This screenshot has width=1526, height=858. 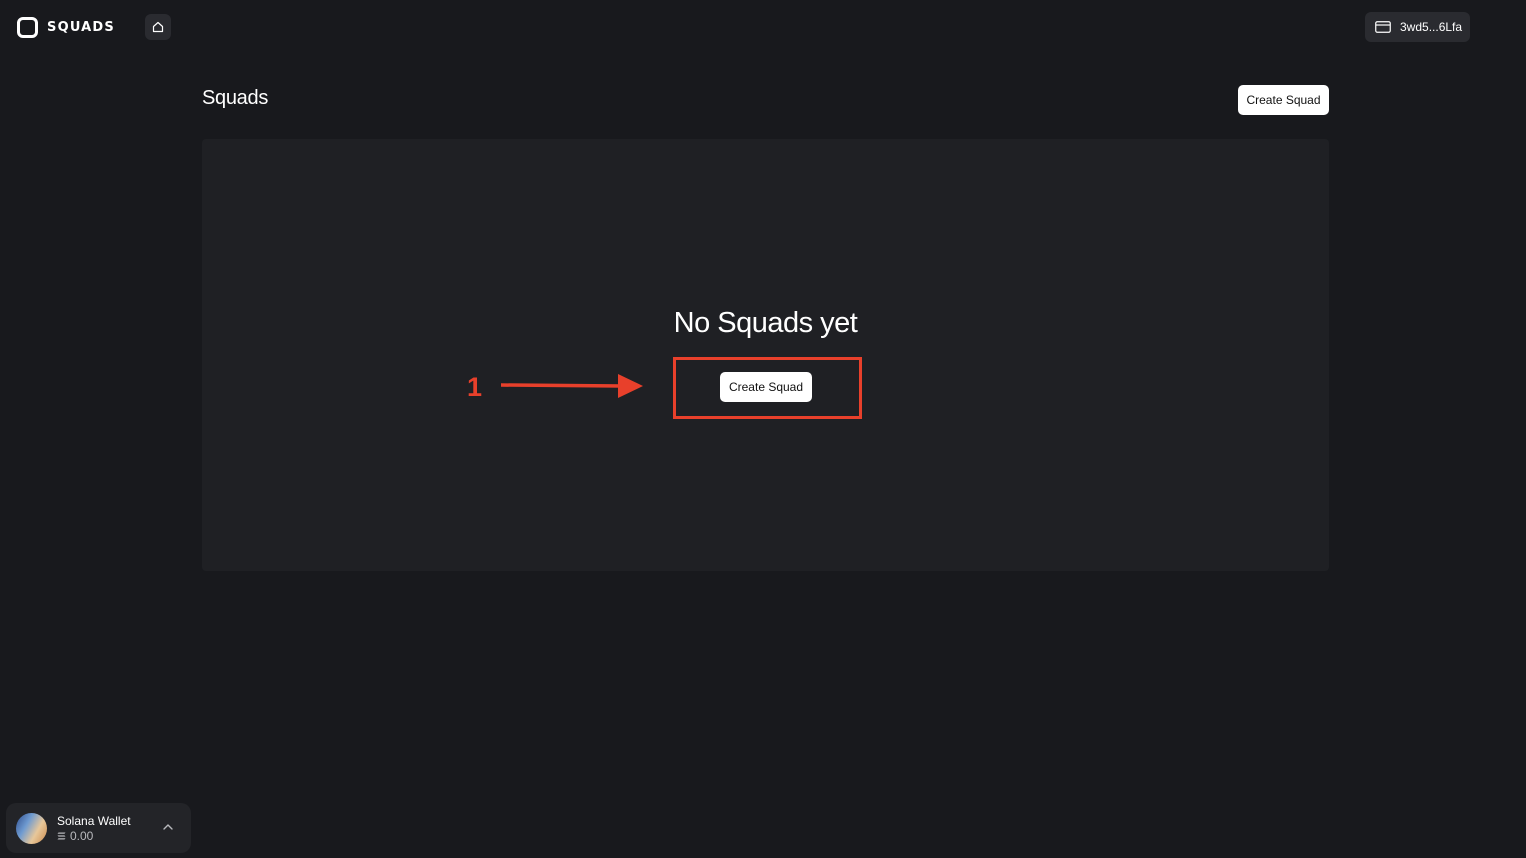 I want to click on wallet-address: 3wd5...6Lfa, so click(x=1431, y=27).